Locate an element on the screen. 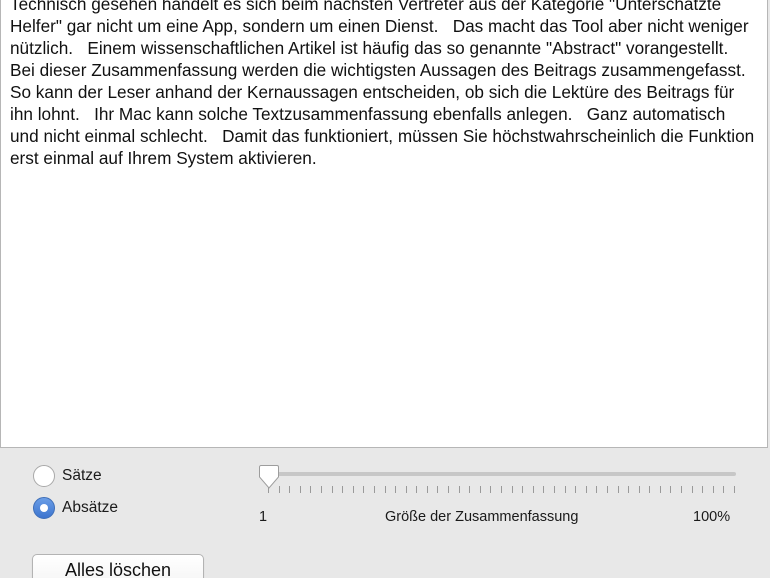 The height and width of the screenshot is (578, 770). summary-size-slider is located at coordinates (499, 482).